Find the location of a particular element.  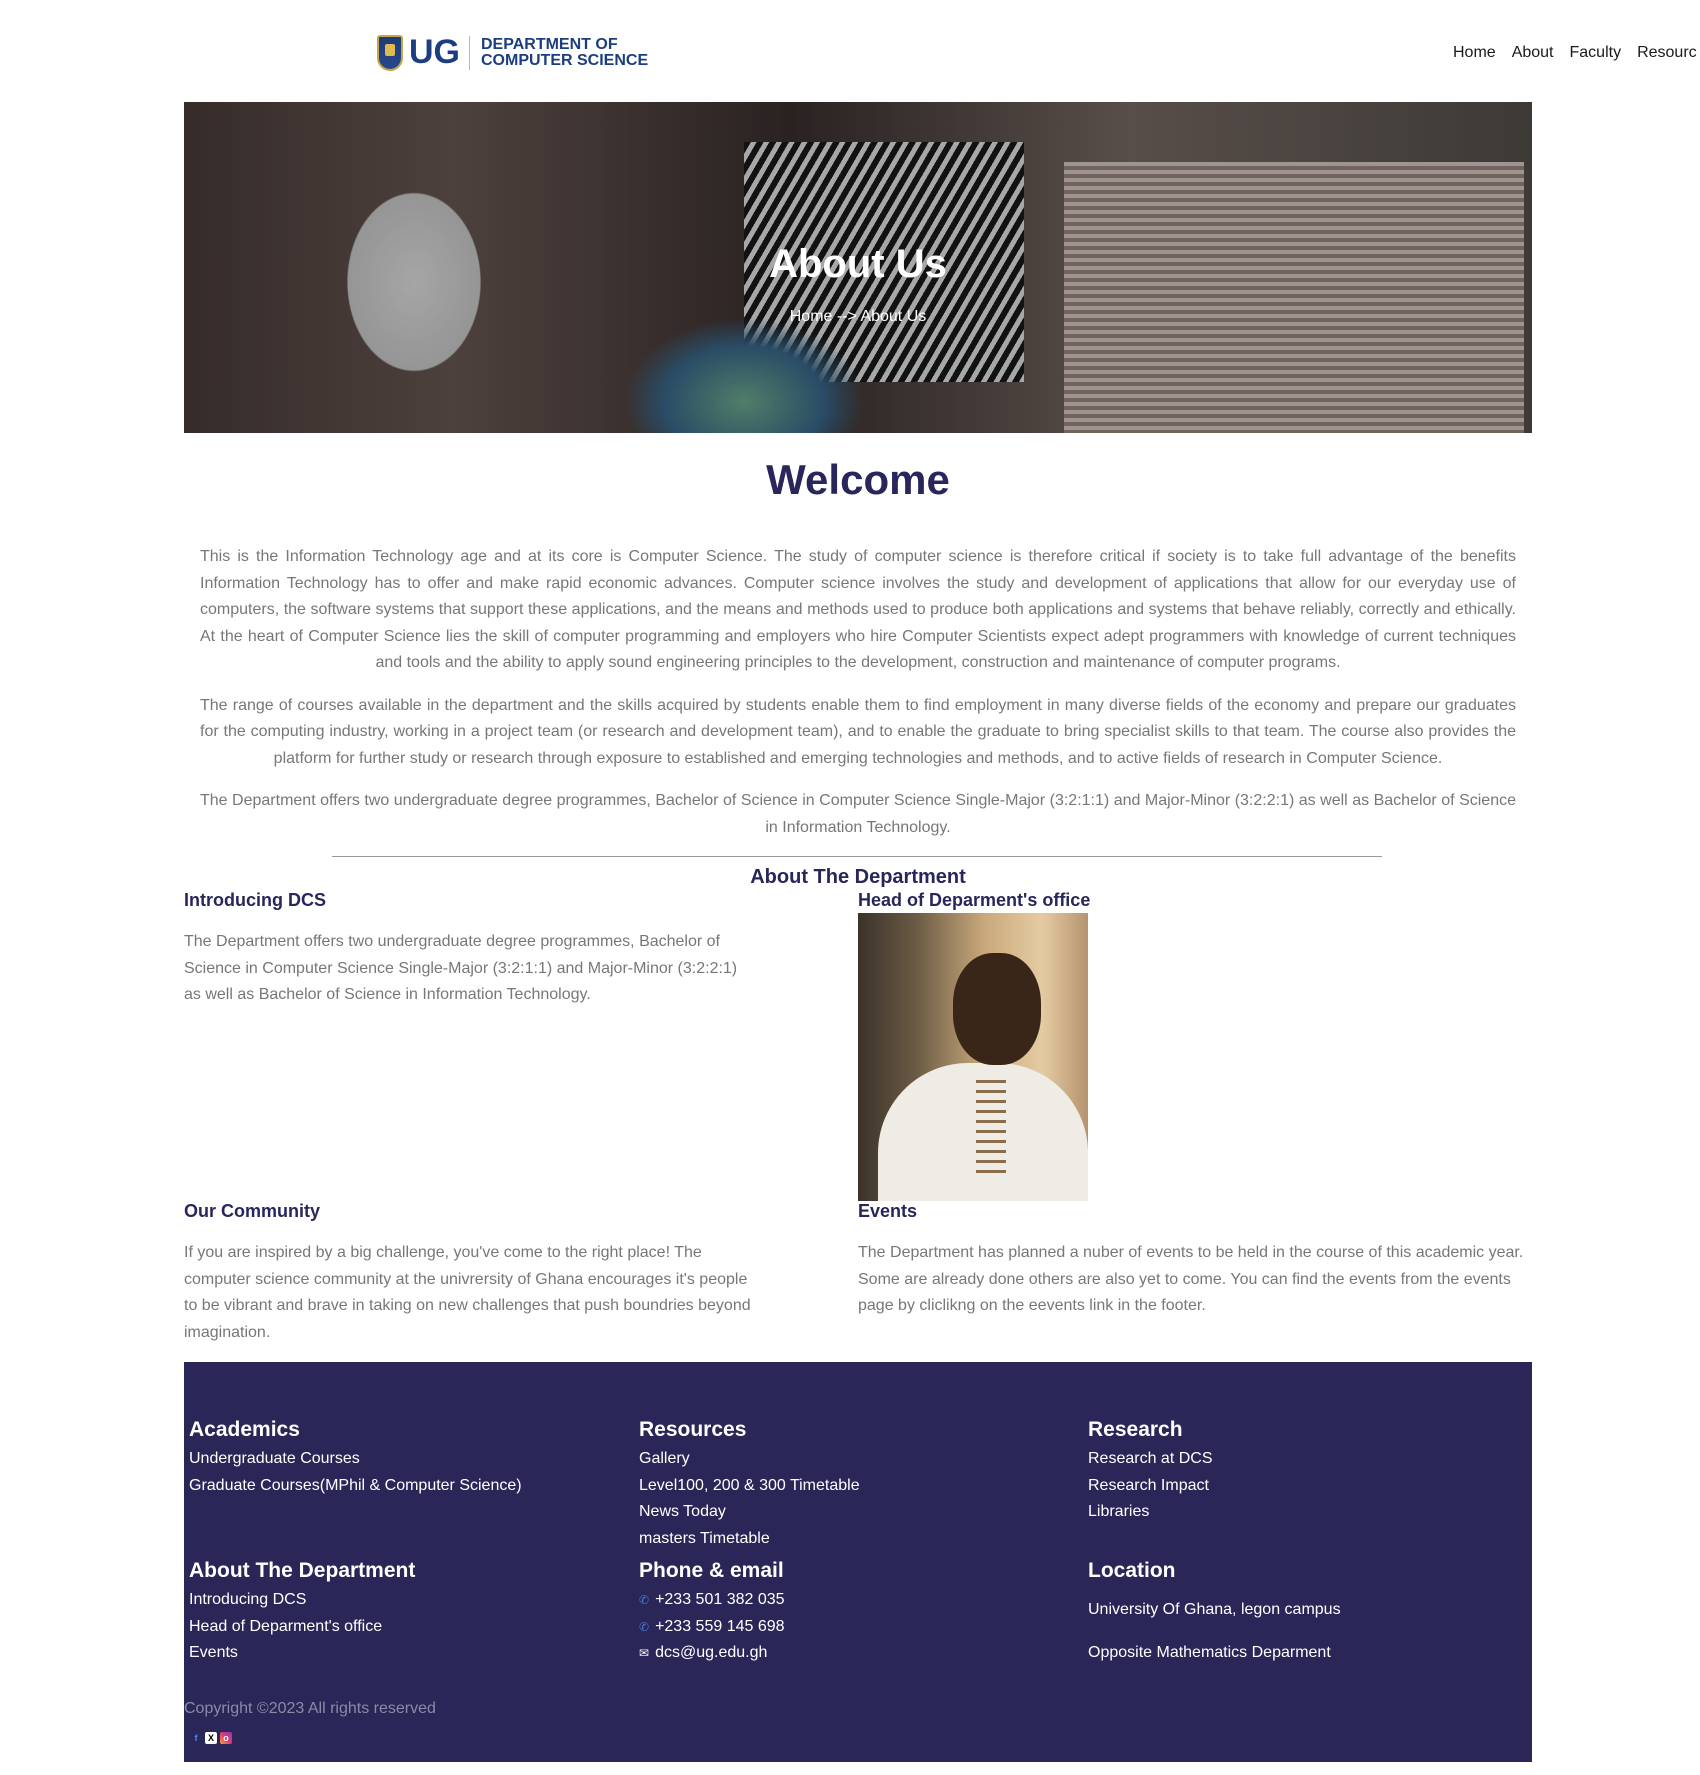

location-line-2: Opposite Mathematics Deparment is located at coordinates (1209, 1652).